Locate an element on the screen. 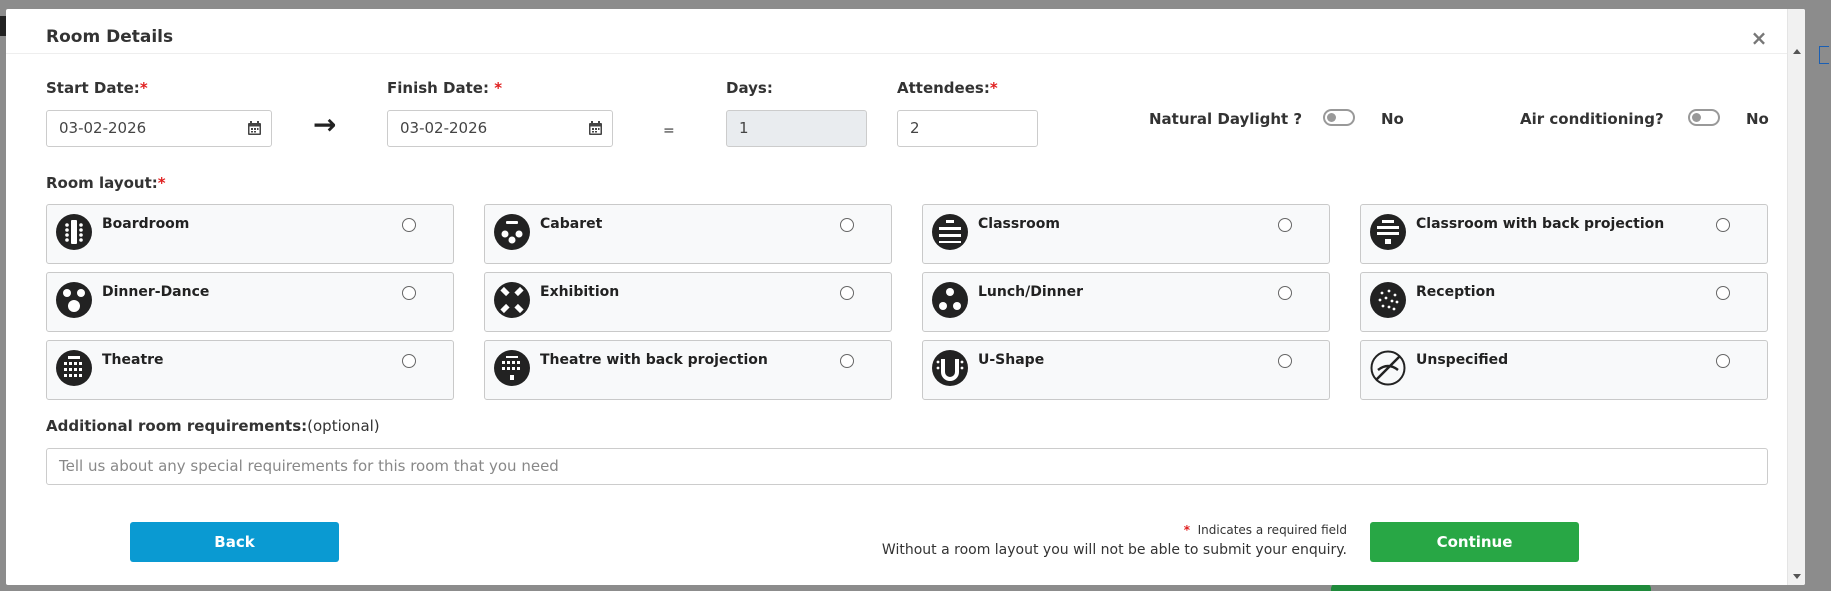  layout-option-label: Lunch/Dinner is located at coordinates (1030, 292).